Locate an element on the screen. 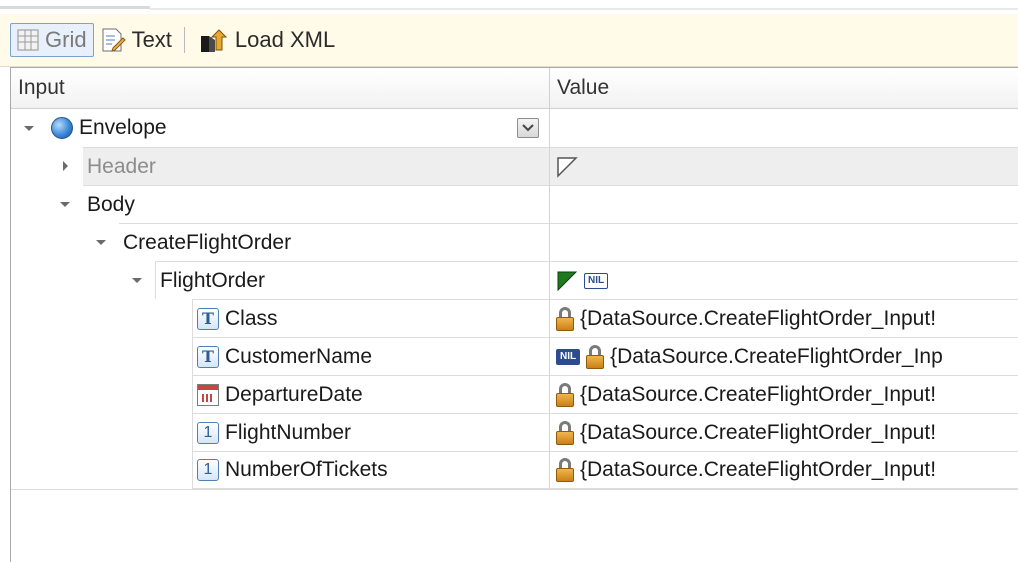 The height and width of the screenshot is (562, 1018). value-column-header: Value is located at coordinates (783, 88).